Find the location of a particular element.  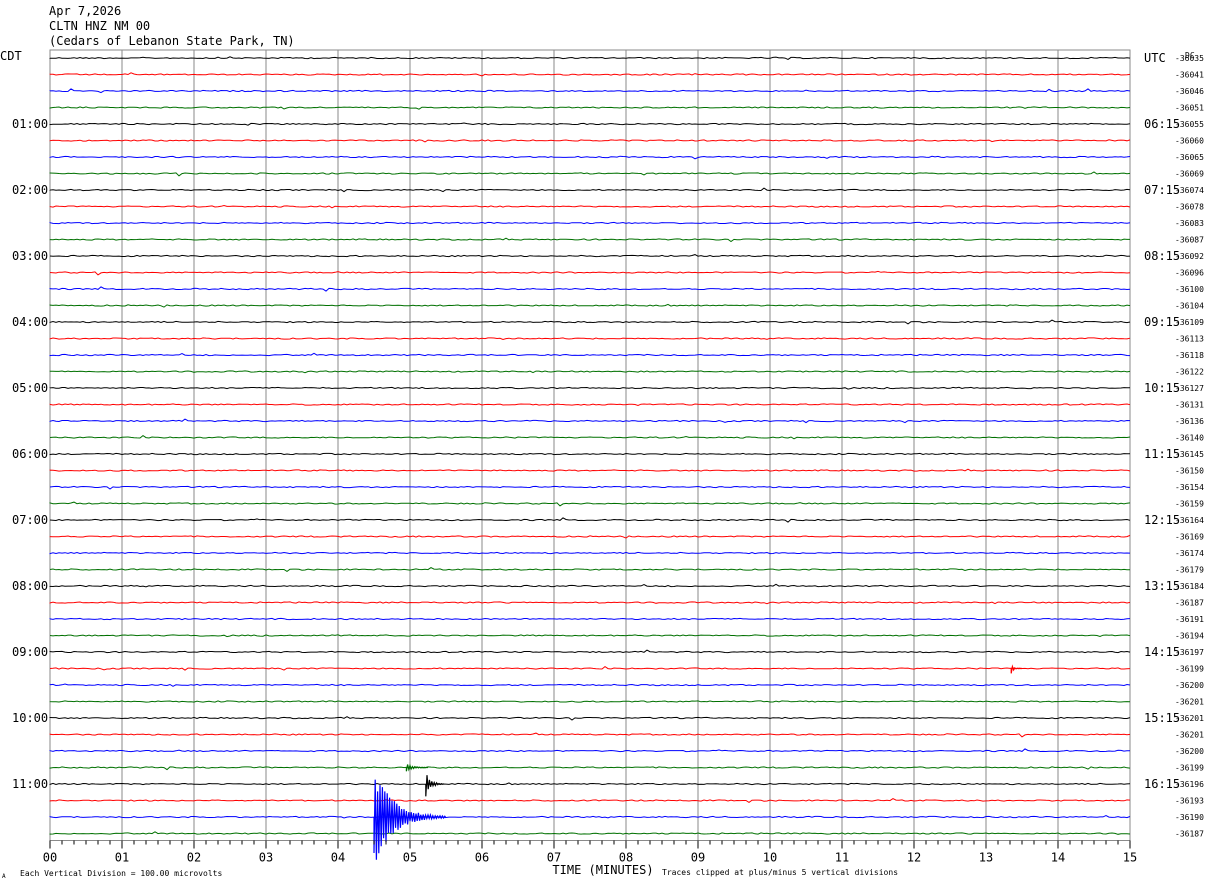

left-timezone-label: CDT is located at coordinates (11, 56).